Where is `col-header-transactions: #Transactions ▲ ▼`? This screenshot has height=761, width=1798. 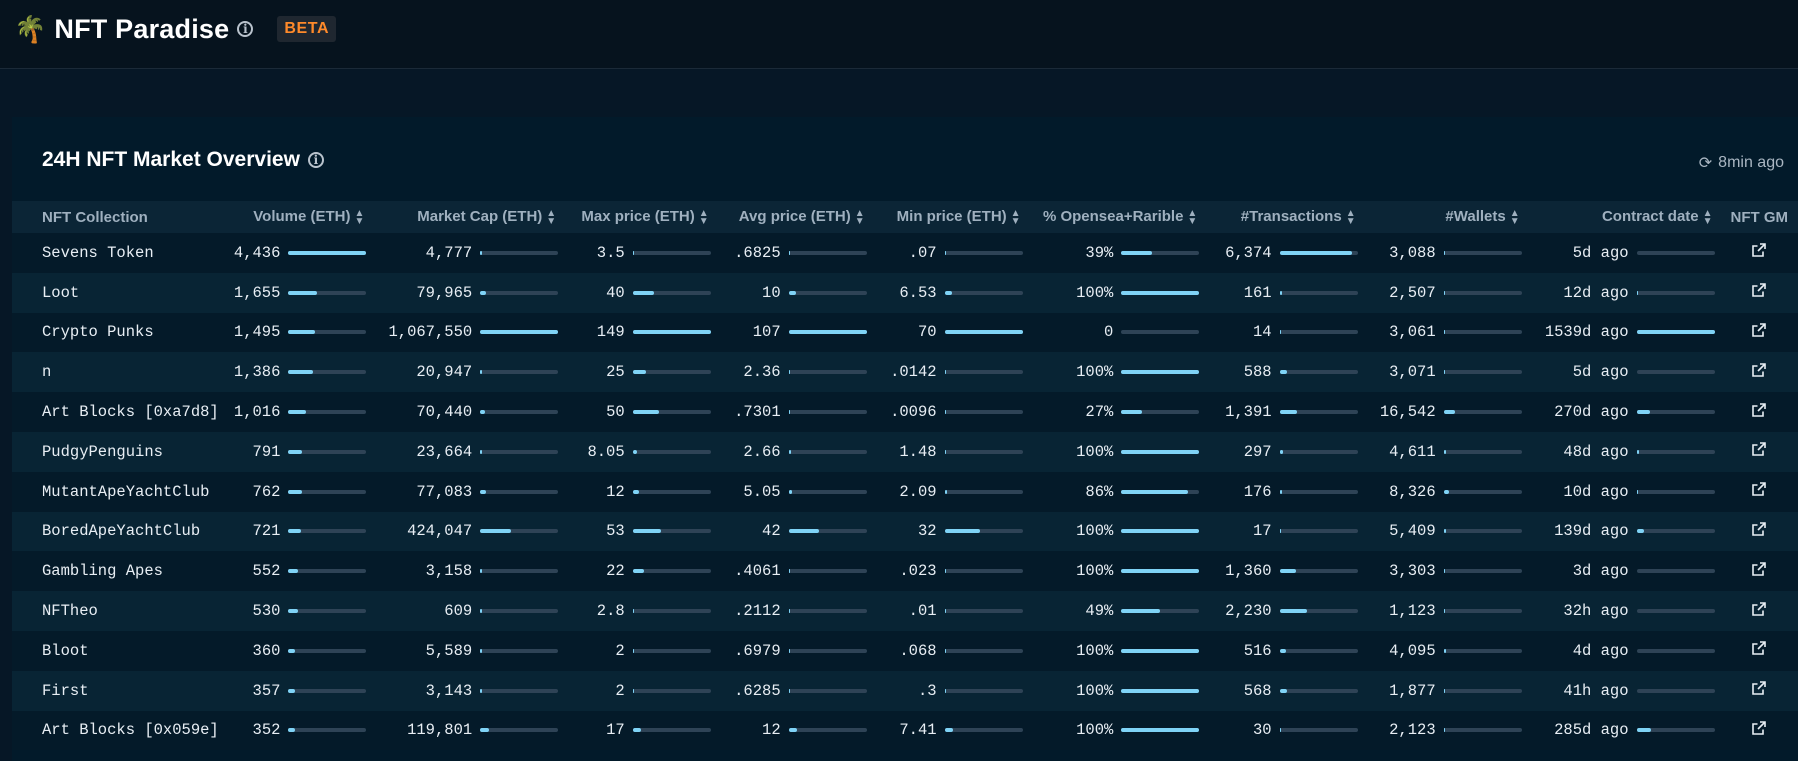
col-header-transactions: #Transactions ▲ ▼ is located at coordinates (1284, 217).